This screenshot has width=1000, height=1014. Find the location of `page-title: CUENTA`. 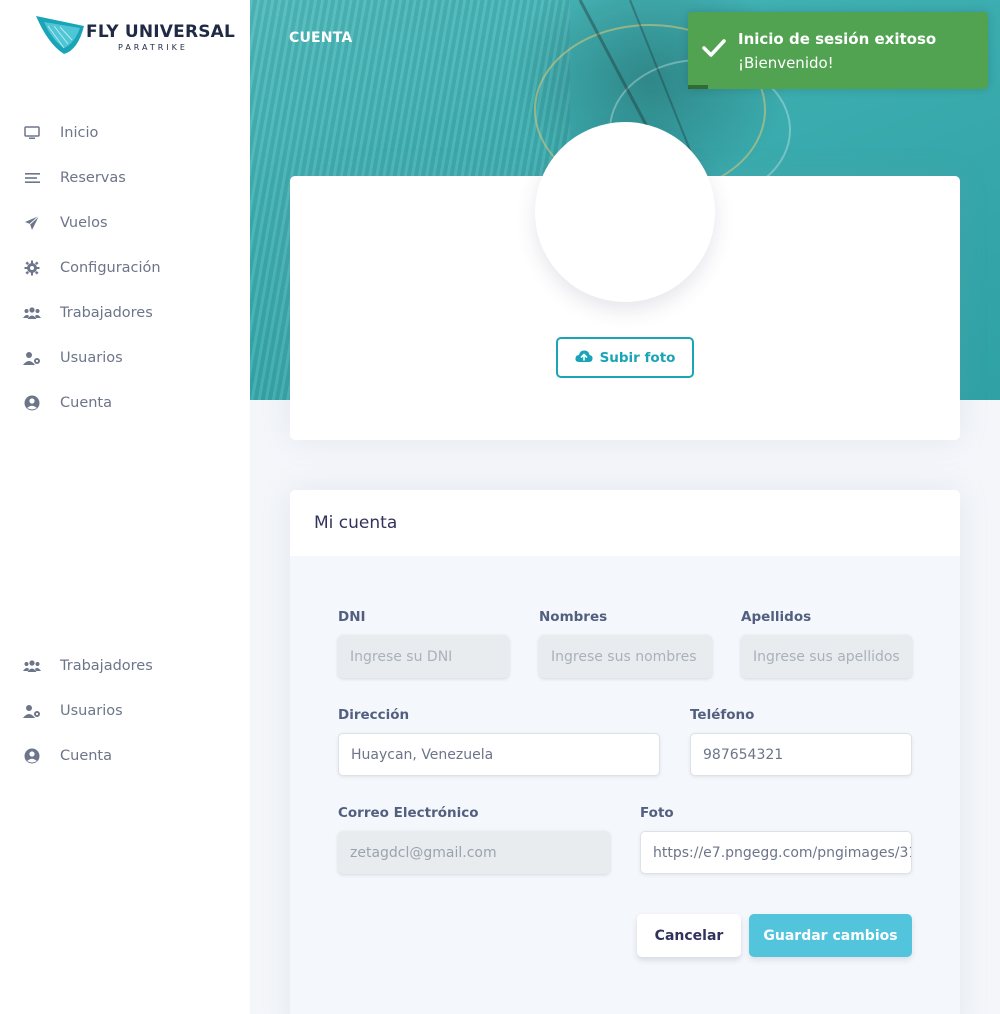

page-title: CUENTA is located at coordinates (321, 38).